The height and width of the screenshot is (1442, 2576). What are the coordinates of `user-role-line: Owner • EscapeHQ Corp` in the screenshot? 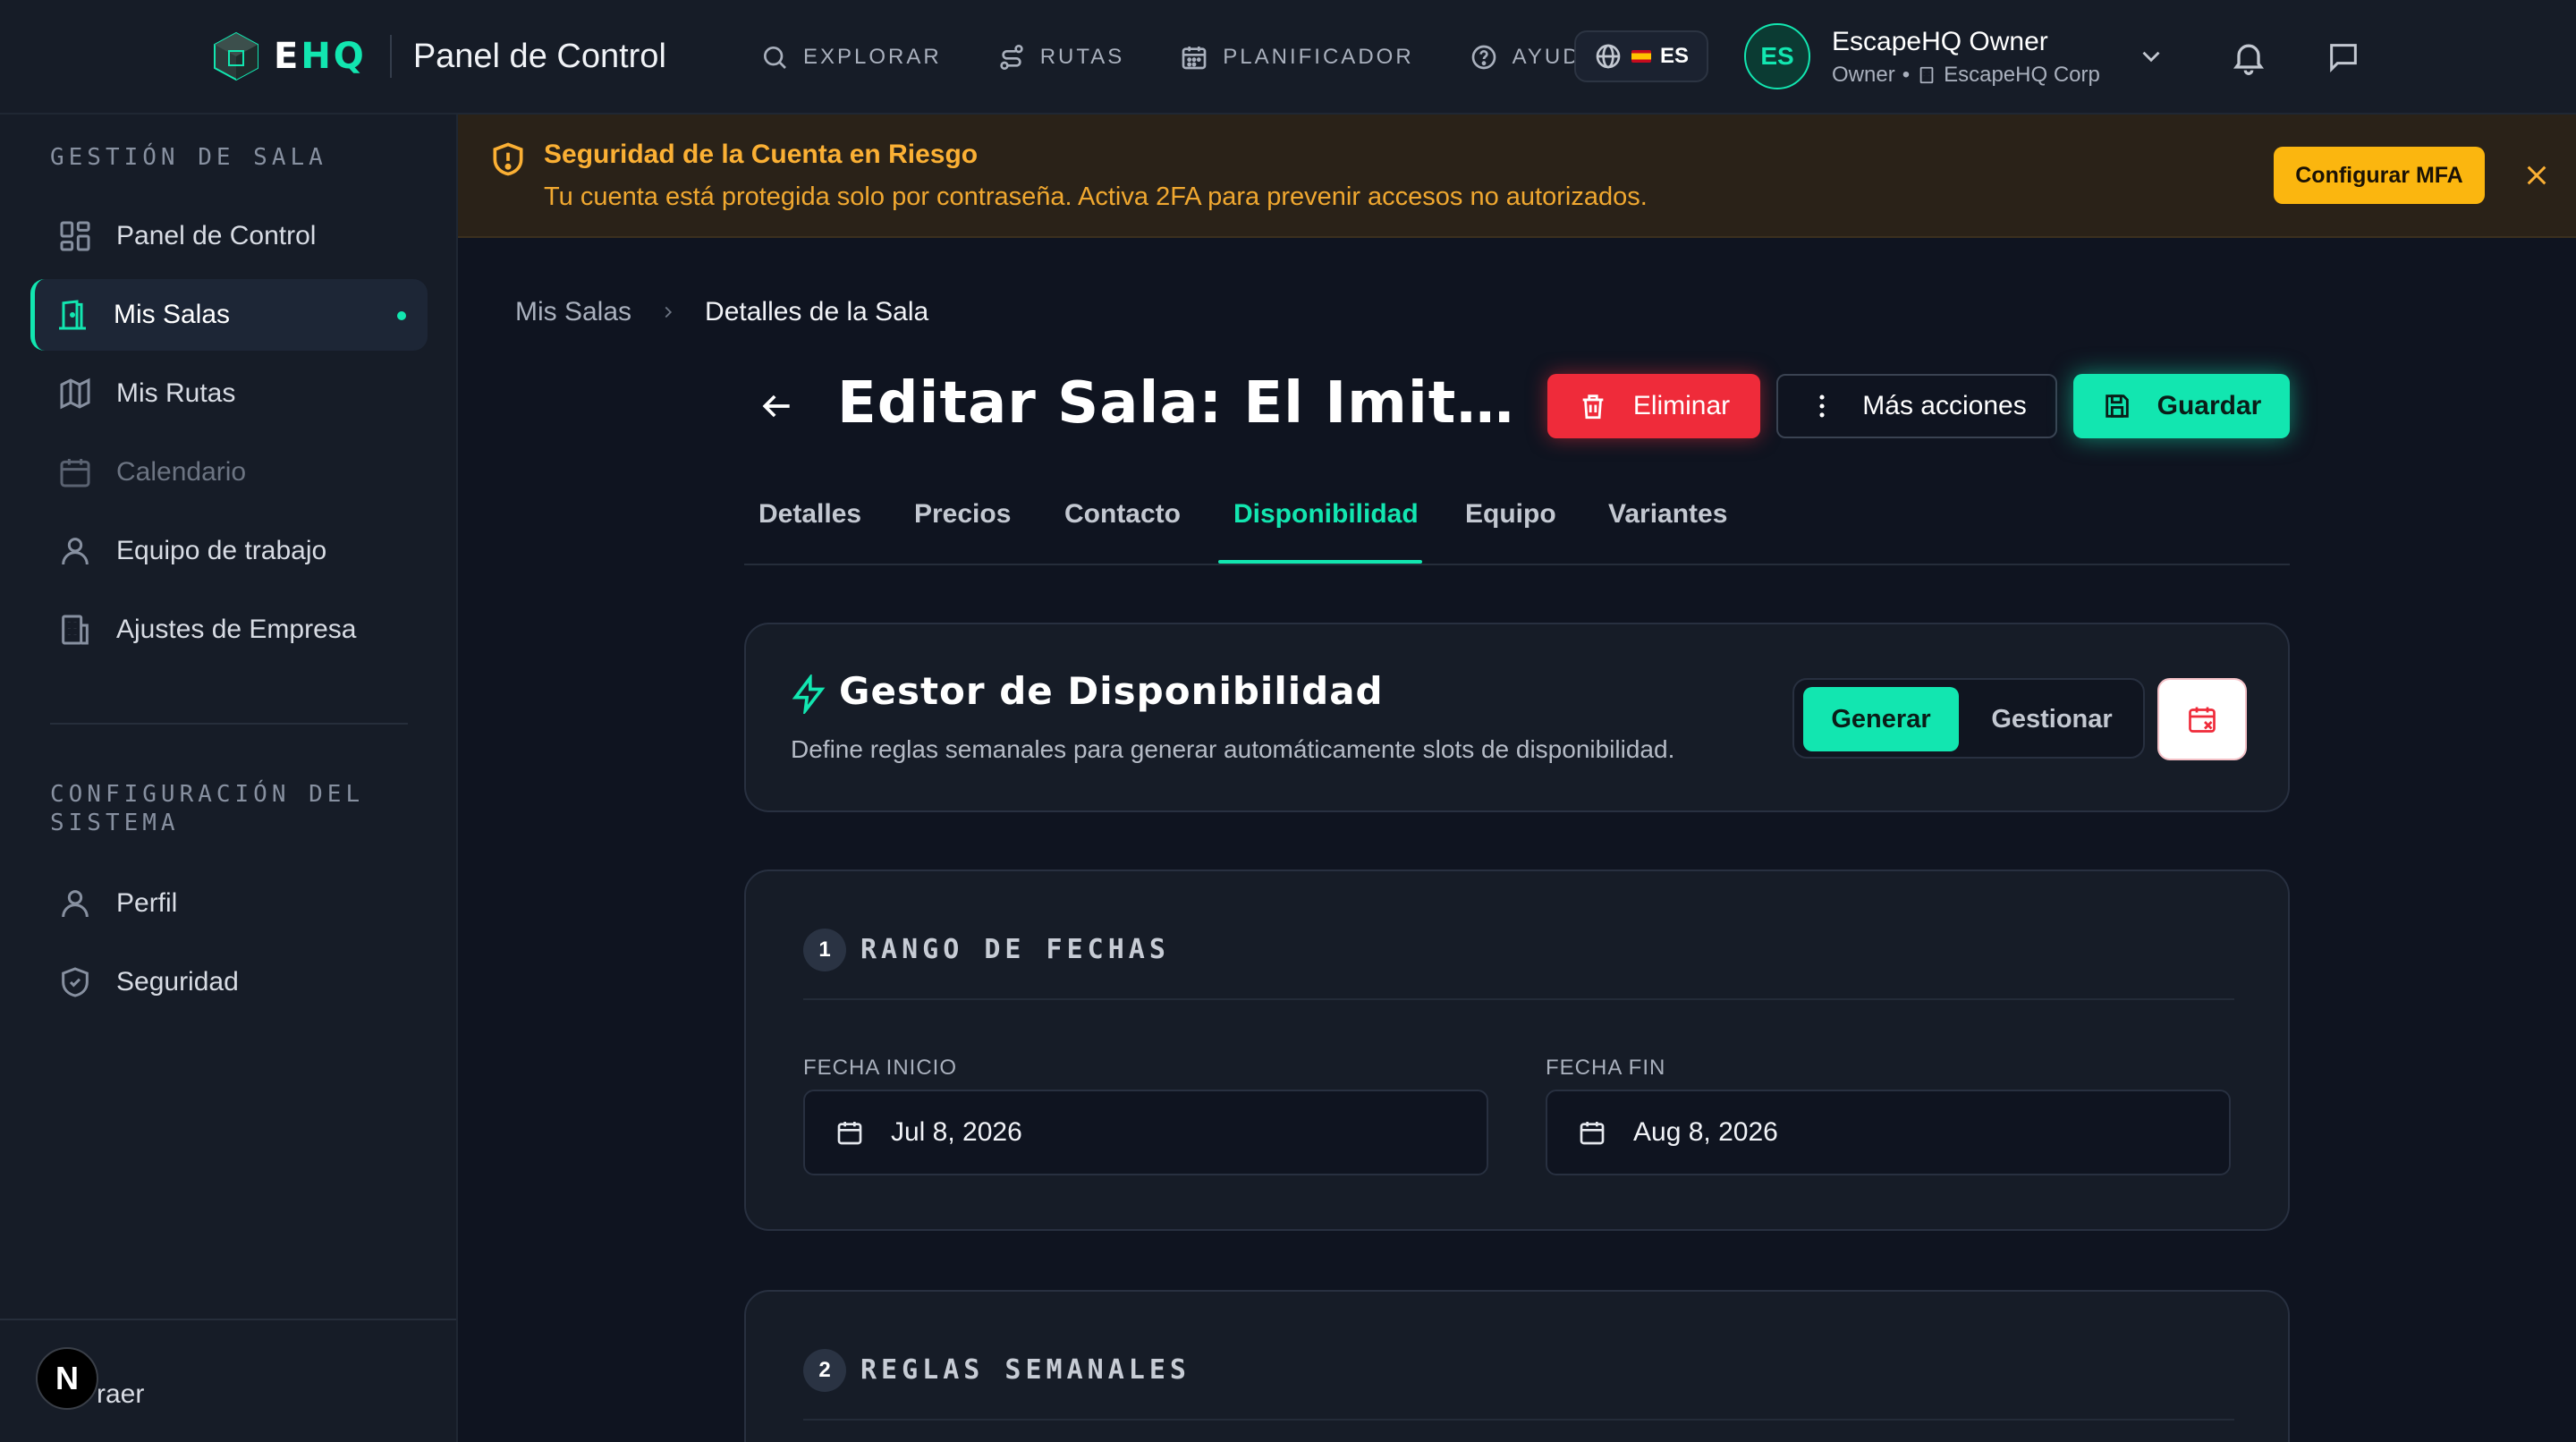 It's located at (1966, 75).